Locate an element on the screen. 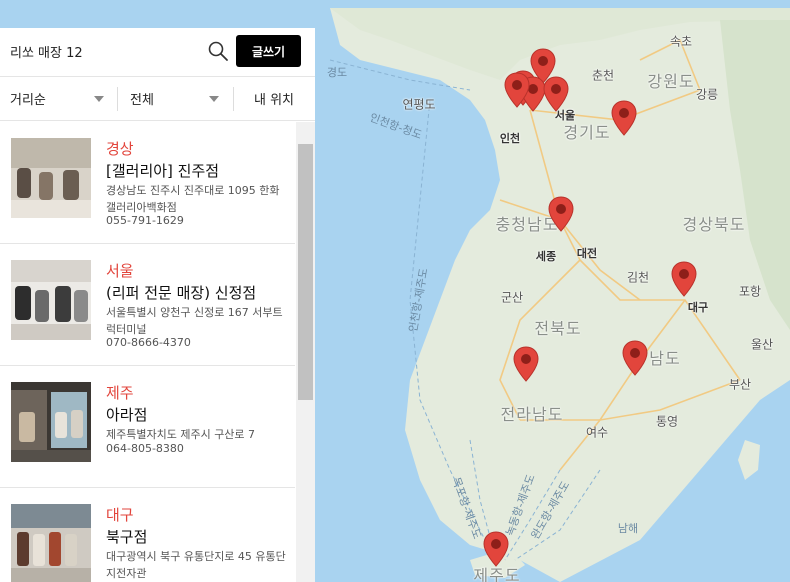 The height and width of the screenshot is (582, 790). store-address: 제주특별자치도 제주시 구산로 7 is located at coordinates (181, 434).